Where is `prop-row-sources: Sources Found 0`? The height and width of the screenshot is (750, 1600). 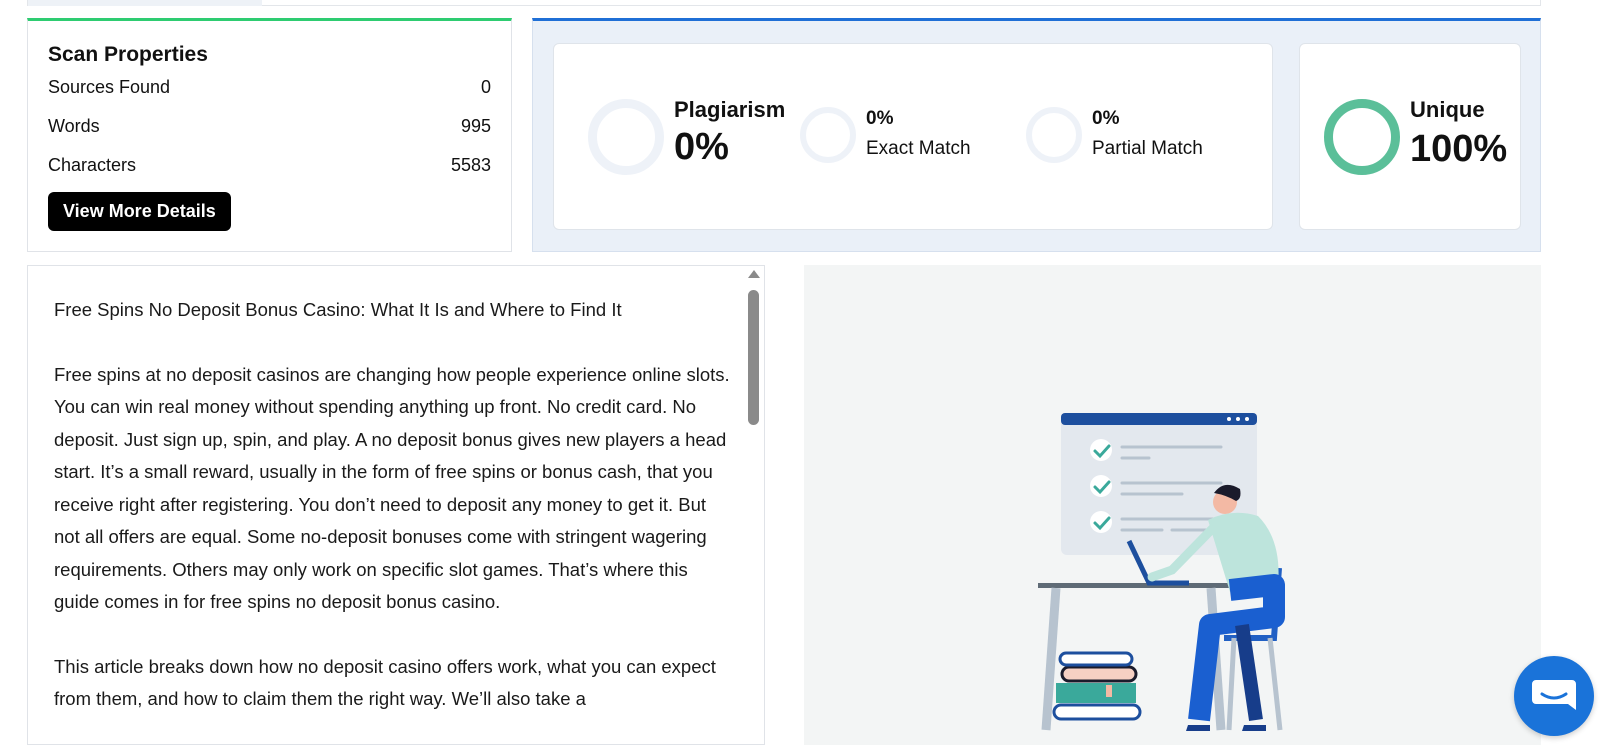
prop-row-sources: Sources Found 0 is located at coordinates (269, 96).